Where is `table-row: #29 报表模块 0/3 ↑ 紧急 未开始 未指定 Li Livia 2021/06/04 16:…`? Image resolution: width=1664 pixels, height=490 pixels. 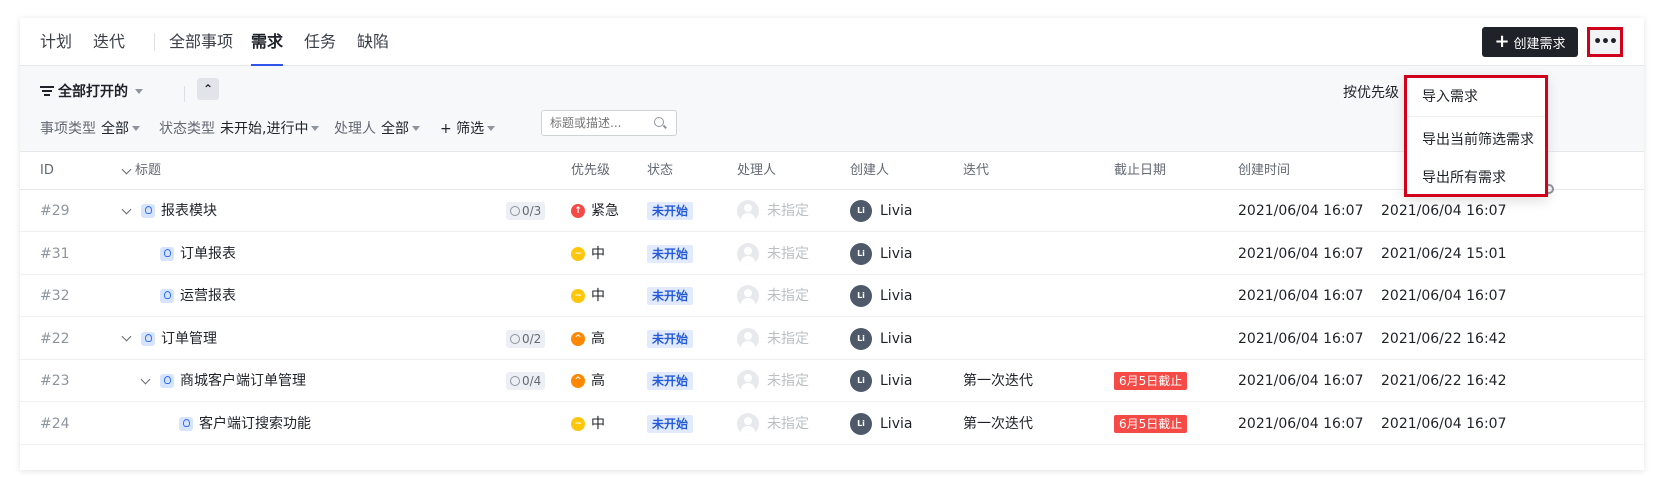 table-row: #29 报表模块 0/3 ↑ 紧急 未开始 未指定 Li Livia 2021/06/04 16:… is located at coordinates (832, 211).